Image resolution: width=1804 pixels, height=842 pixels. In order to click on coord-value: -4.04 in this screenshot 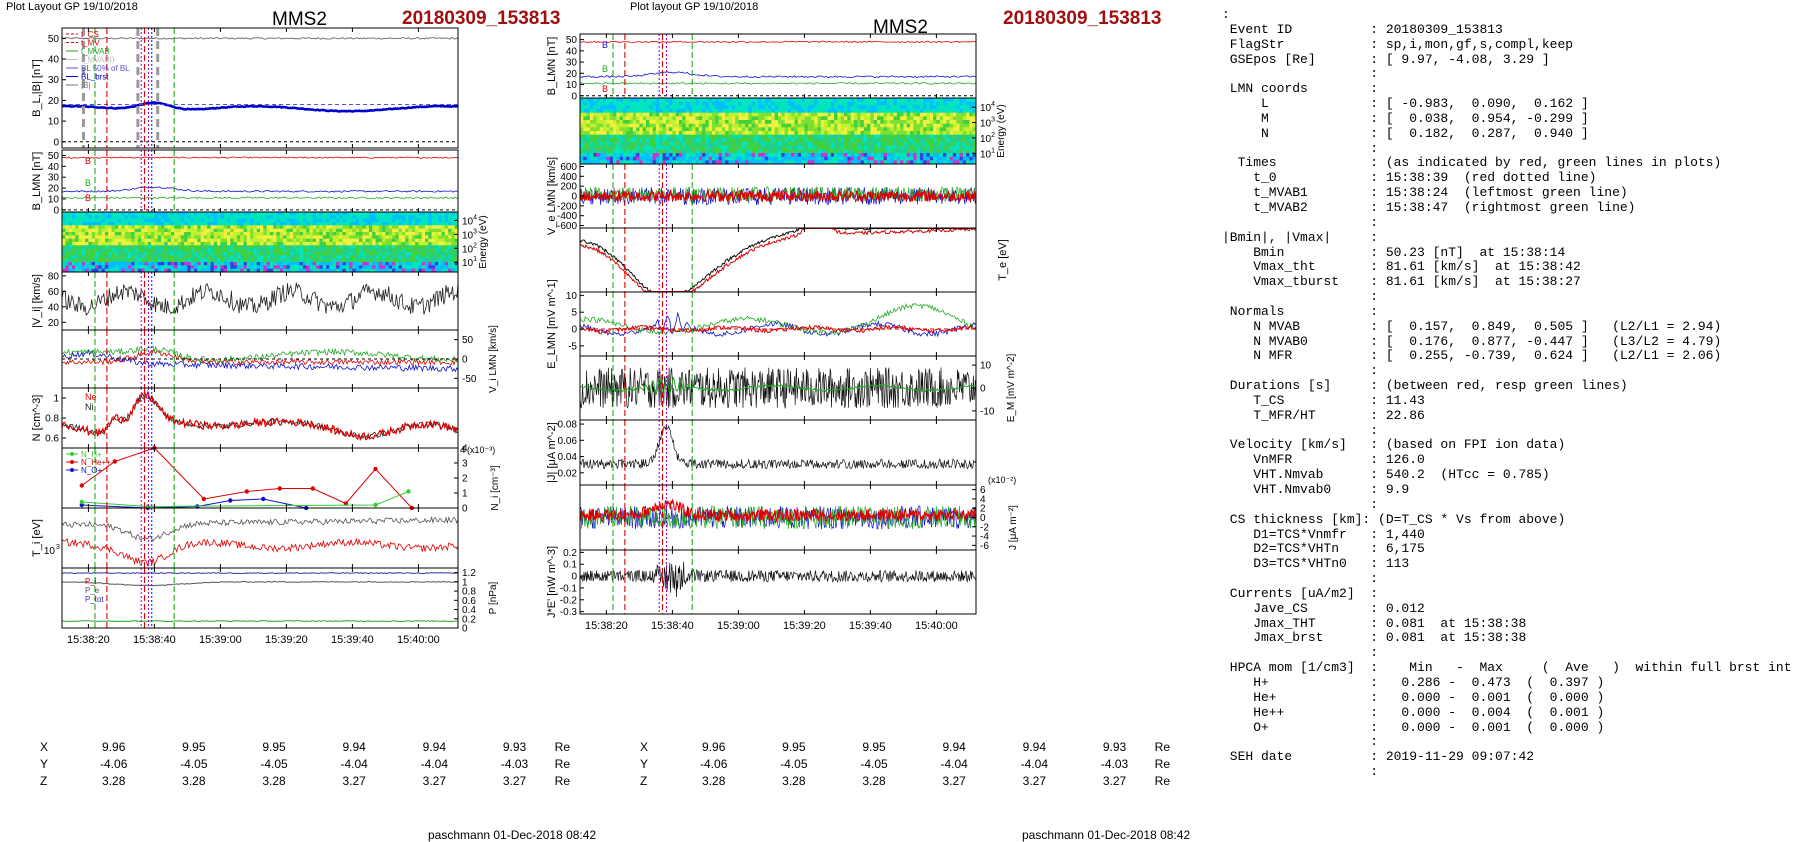, I will do `click(434, 763)`.